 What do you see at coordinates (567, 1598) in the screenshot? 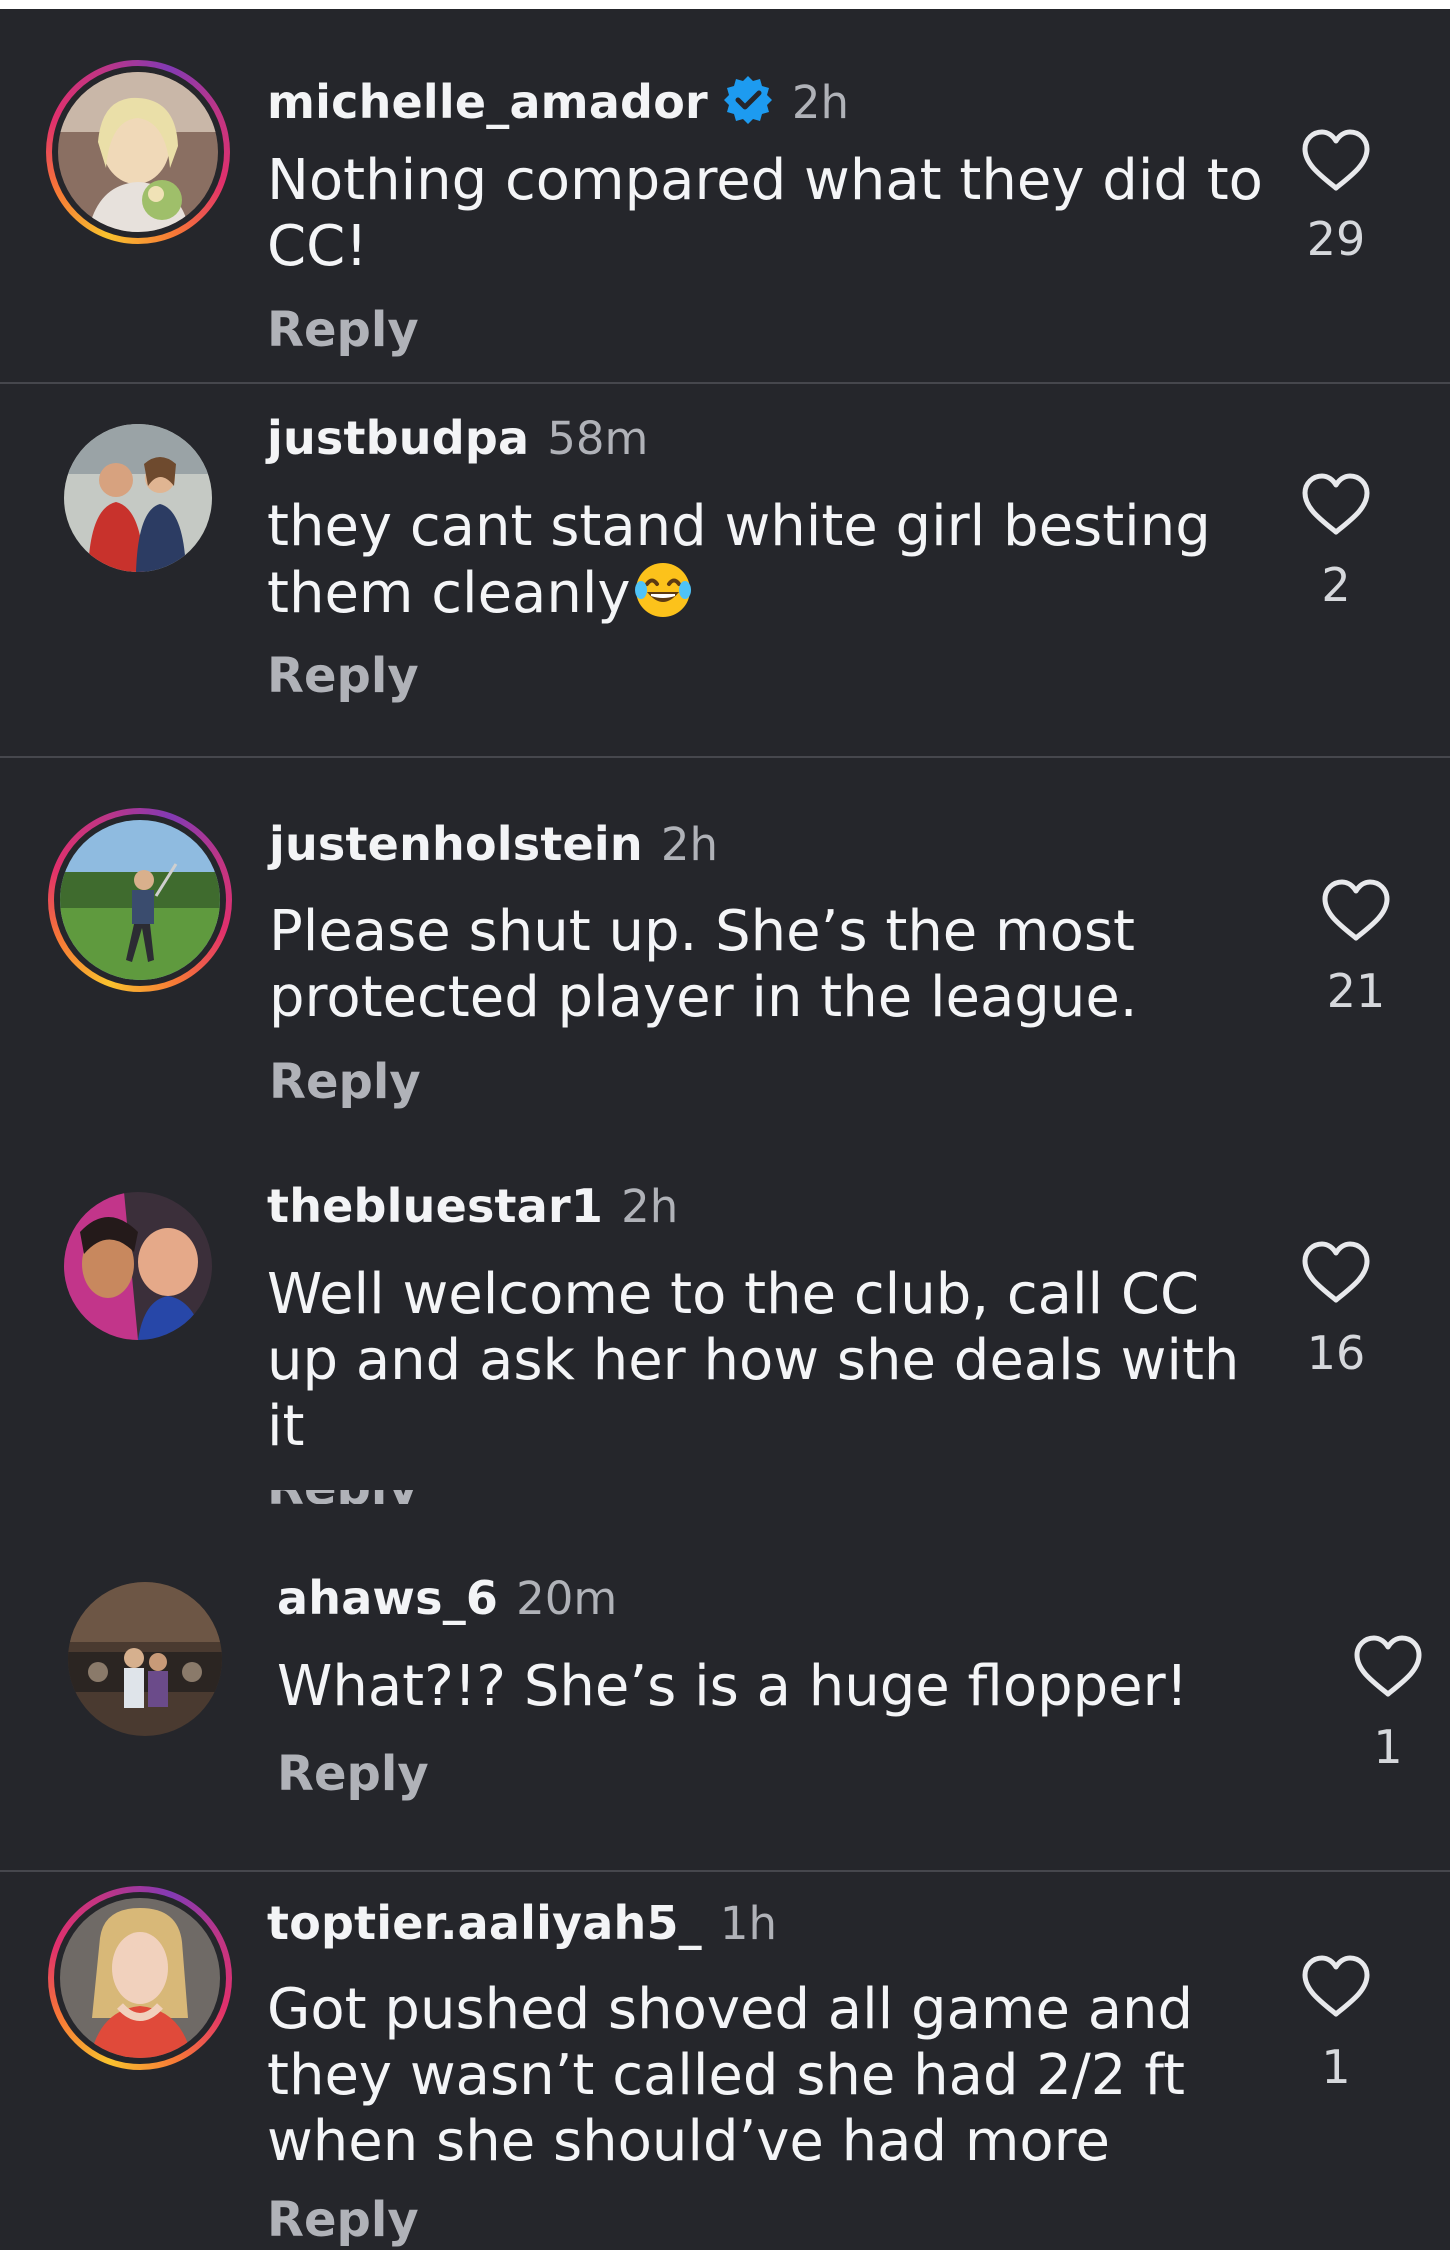
I see `comment-time: 20m` at bounding box center [567, 1598].